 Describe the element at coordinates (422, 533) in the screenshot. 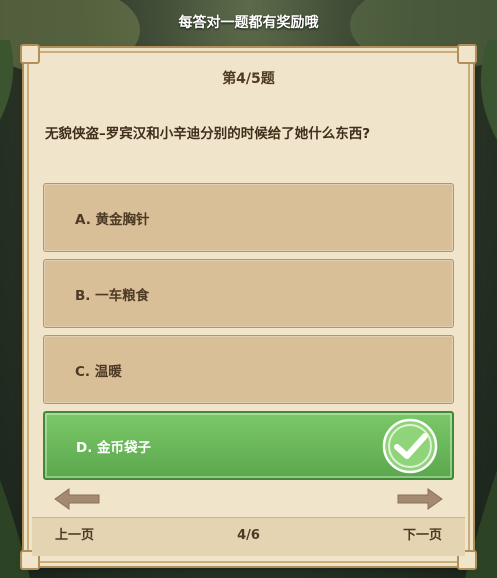

I see `next-page-button: 下一页` at that location.